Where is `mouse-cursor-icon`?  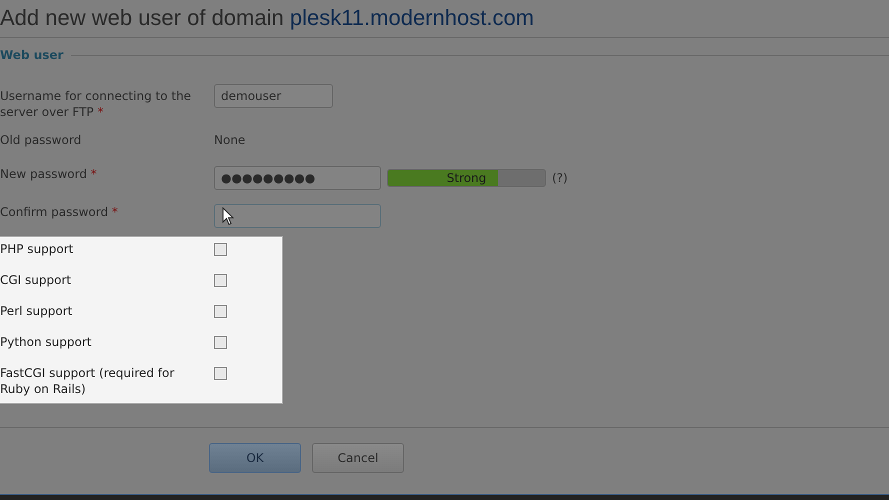 mouse-cursor-icon is located at coordinates (228, 216).